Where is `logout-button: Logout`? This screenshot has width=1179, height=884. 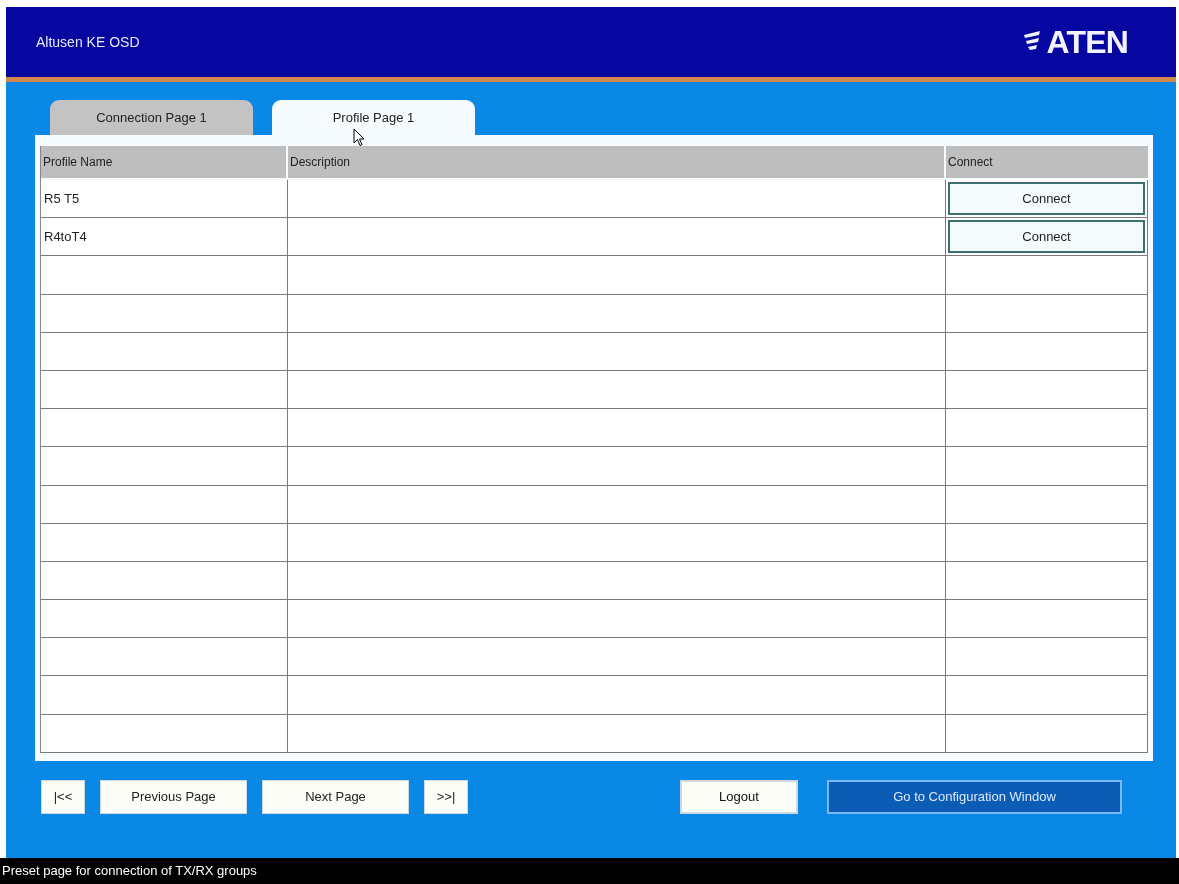 logout-button: Logout is located at coordinates (739, 797).